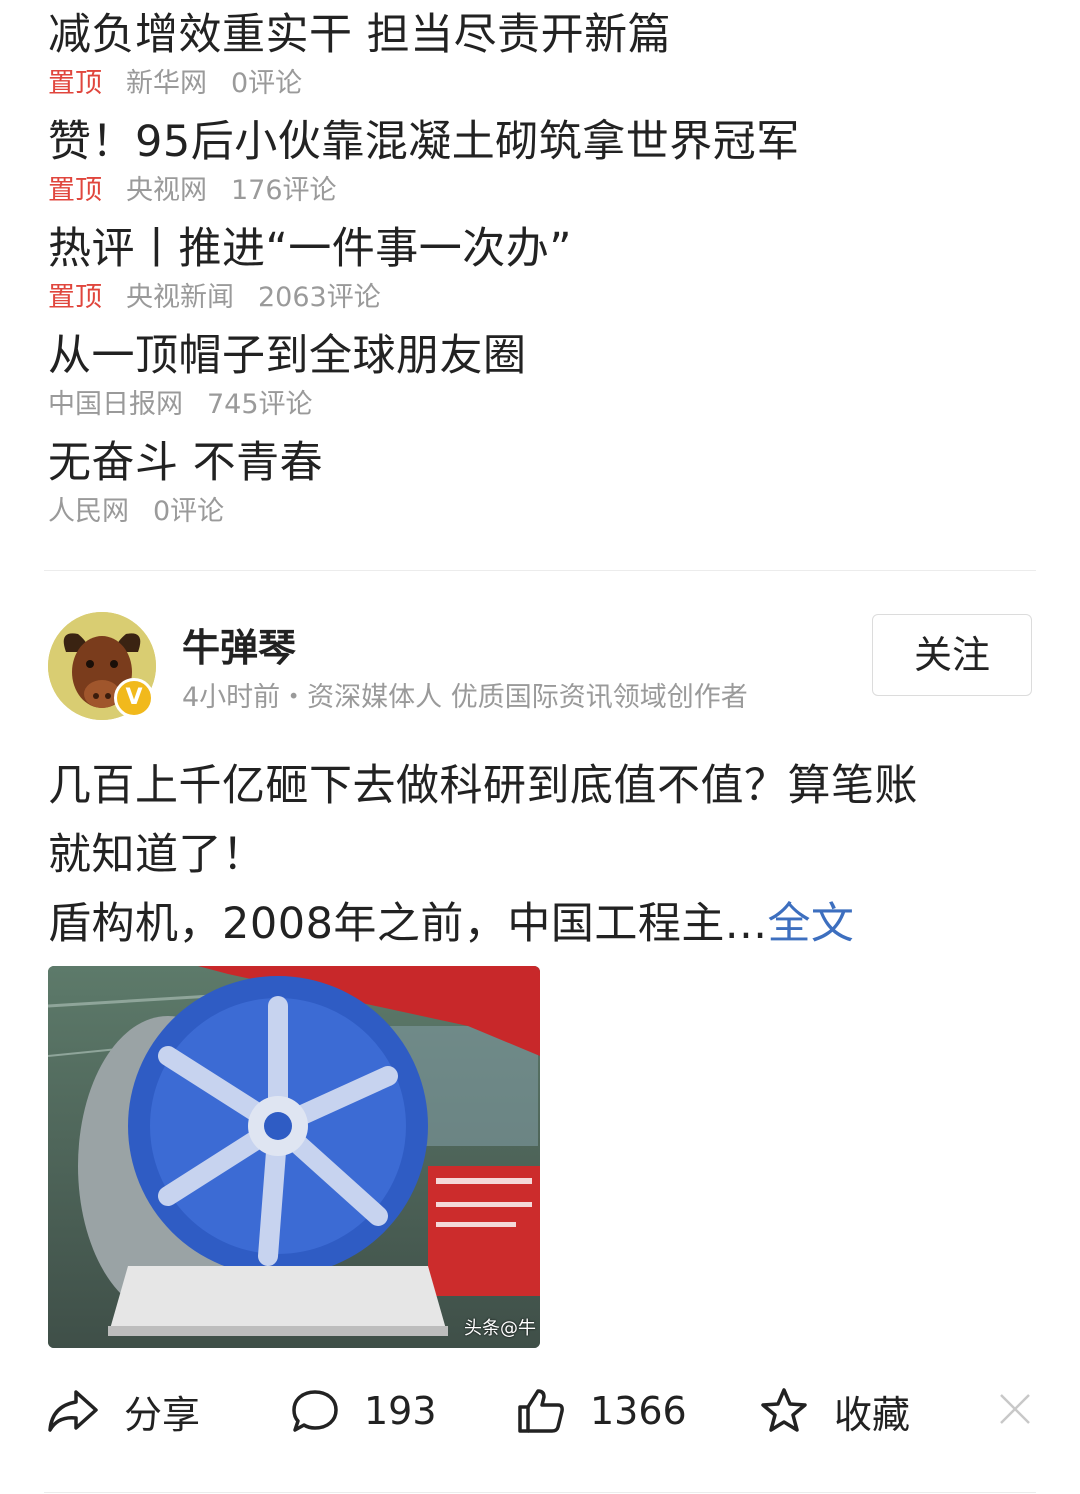  What do you see at coordinates (784, 1410) in the screenshot?
I see `star-icon` at bounding box center [784, 1410].